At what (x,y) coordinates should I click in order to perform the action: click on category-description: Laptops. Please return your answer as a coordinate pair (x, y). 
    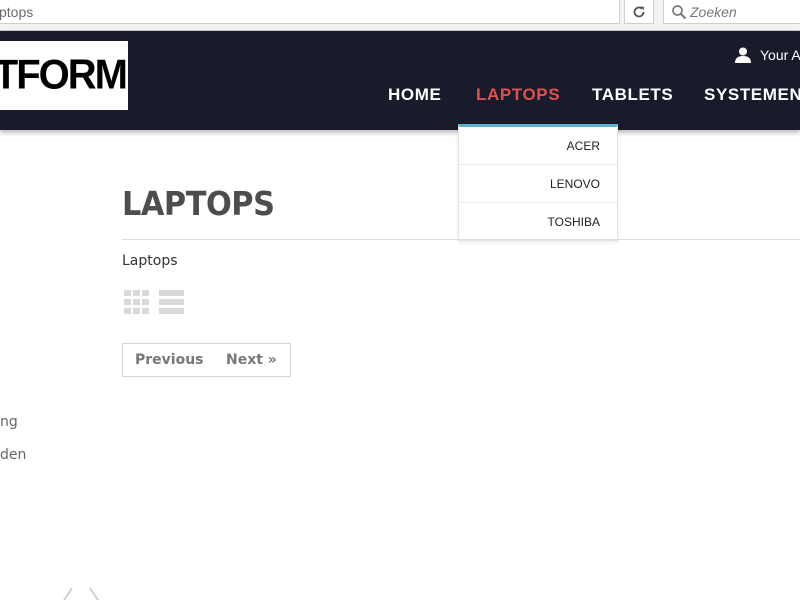
    Looking at the image, I should click on (150, 261).